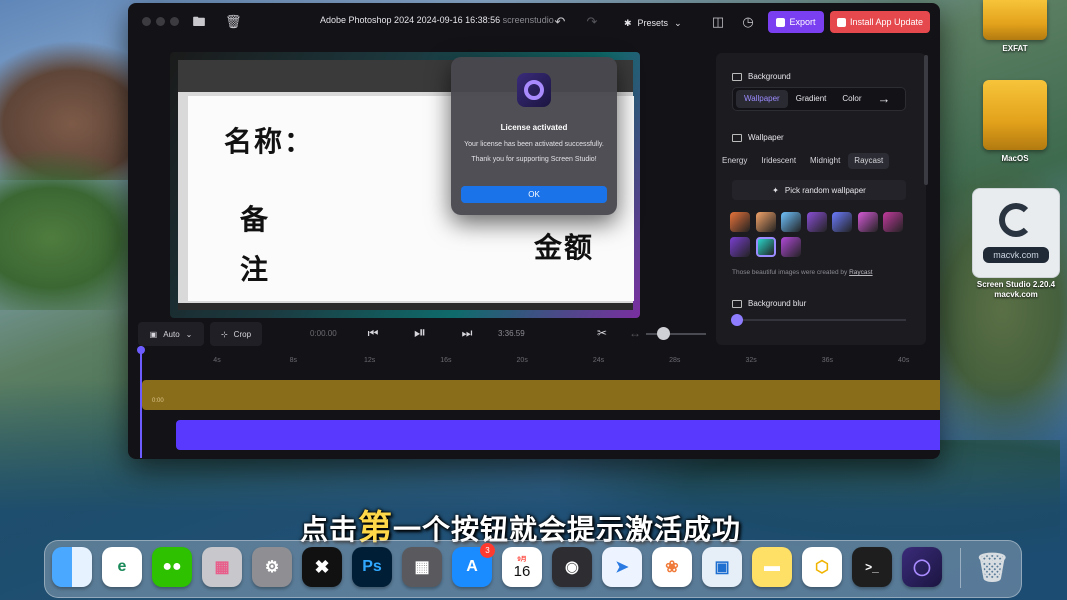 This screenshot has width=1067, height=600. I want to click on timeline-tick: 20s, so click(522, 360).